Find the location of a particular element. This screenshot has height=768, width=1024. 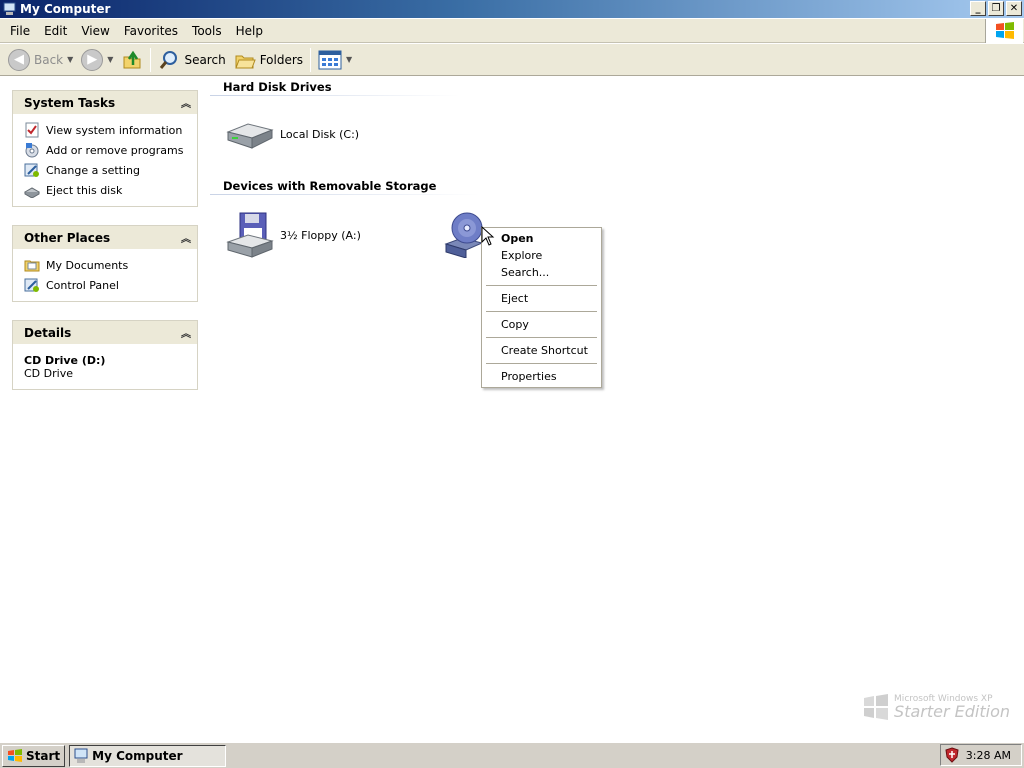

place-control-panel: Control Panel is located at coordinates (107, 285).